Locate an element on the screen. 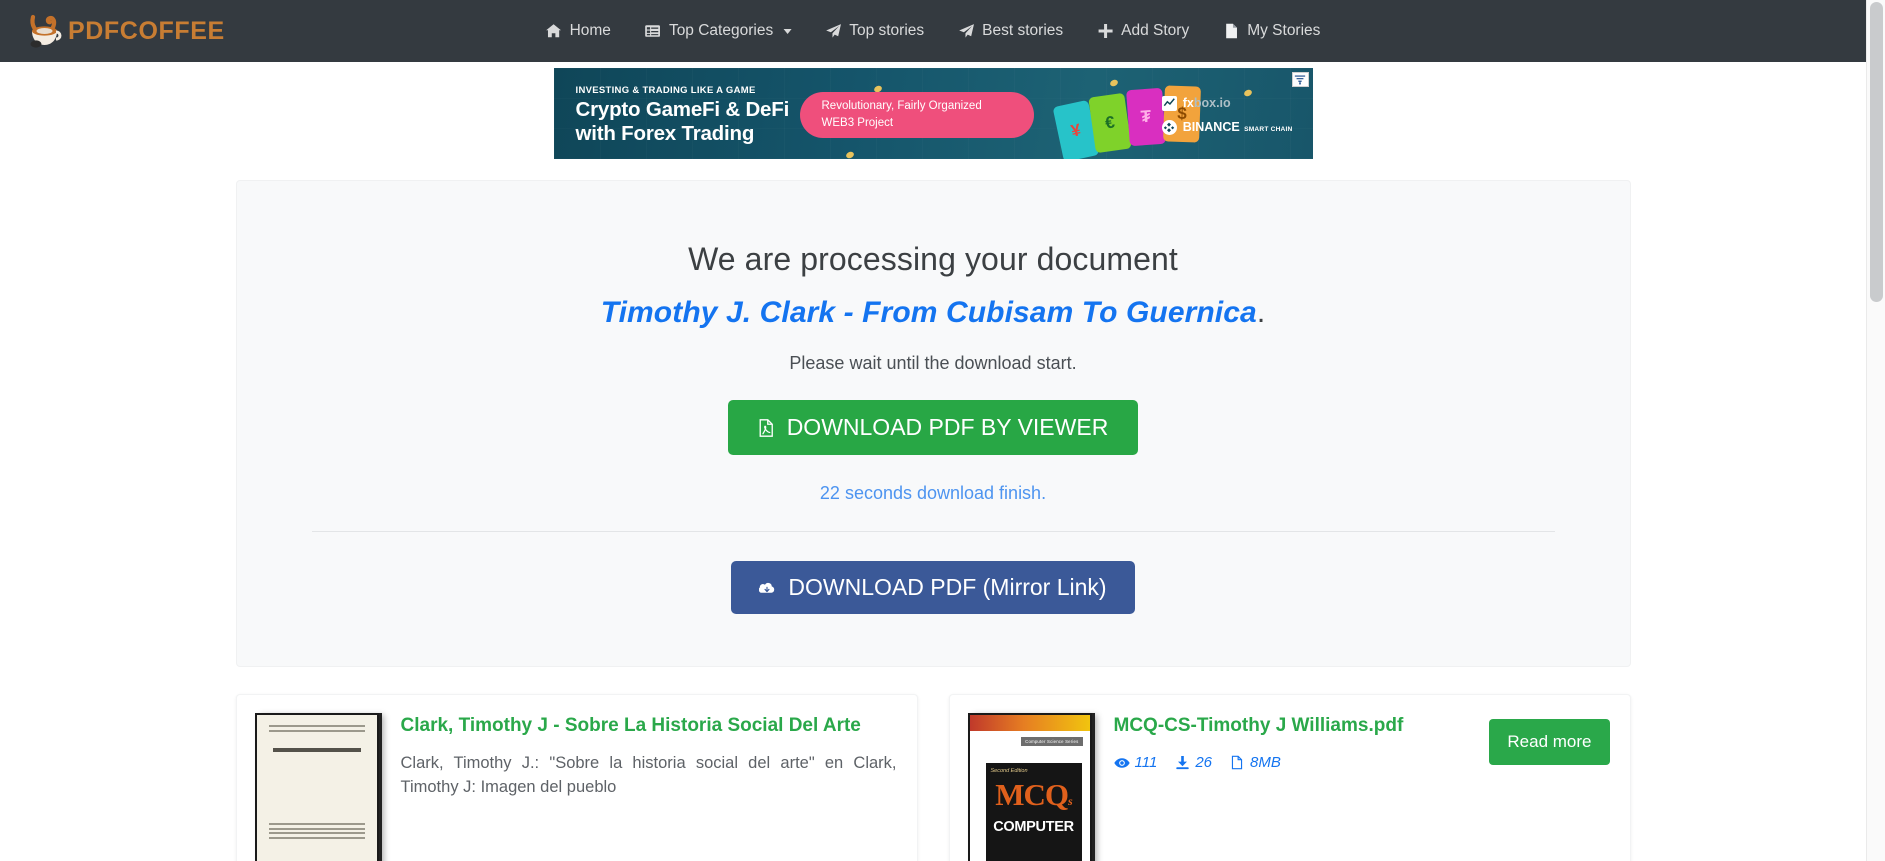 This screenshot has width=1885, height=861. chart-line-icon is located at coordinates (1169, 103).